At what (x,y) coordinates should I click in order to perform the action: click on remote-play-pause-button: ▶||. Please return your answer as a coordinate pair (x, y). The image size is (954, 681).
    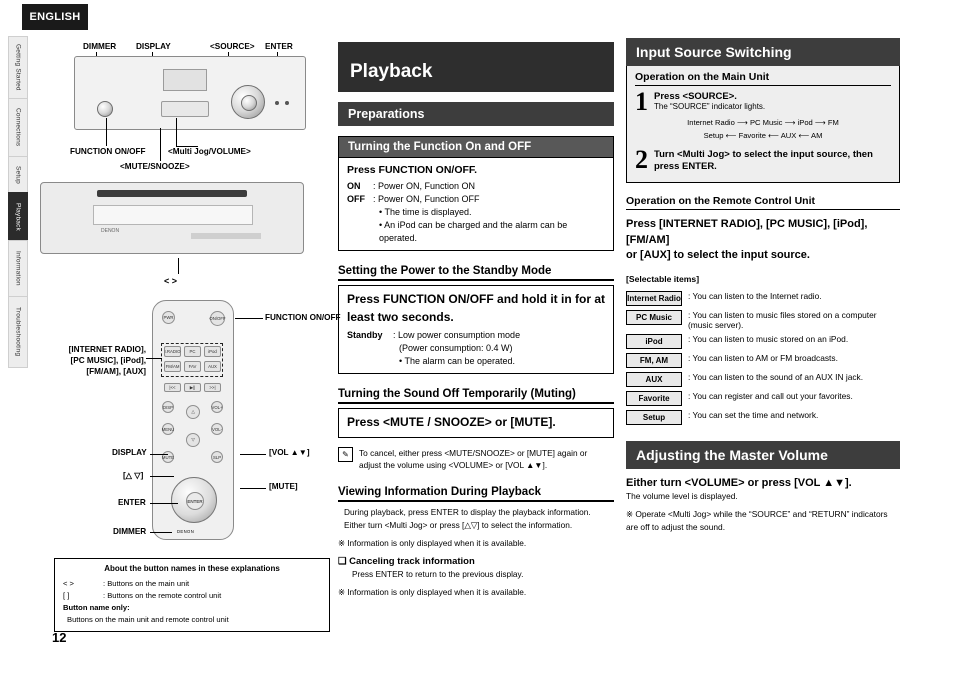
    Looking at the image, I should click on (192, 387).